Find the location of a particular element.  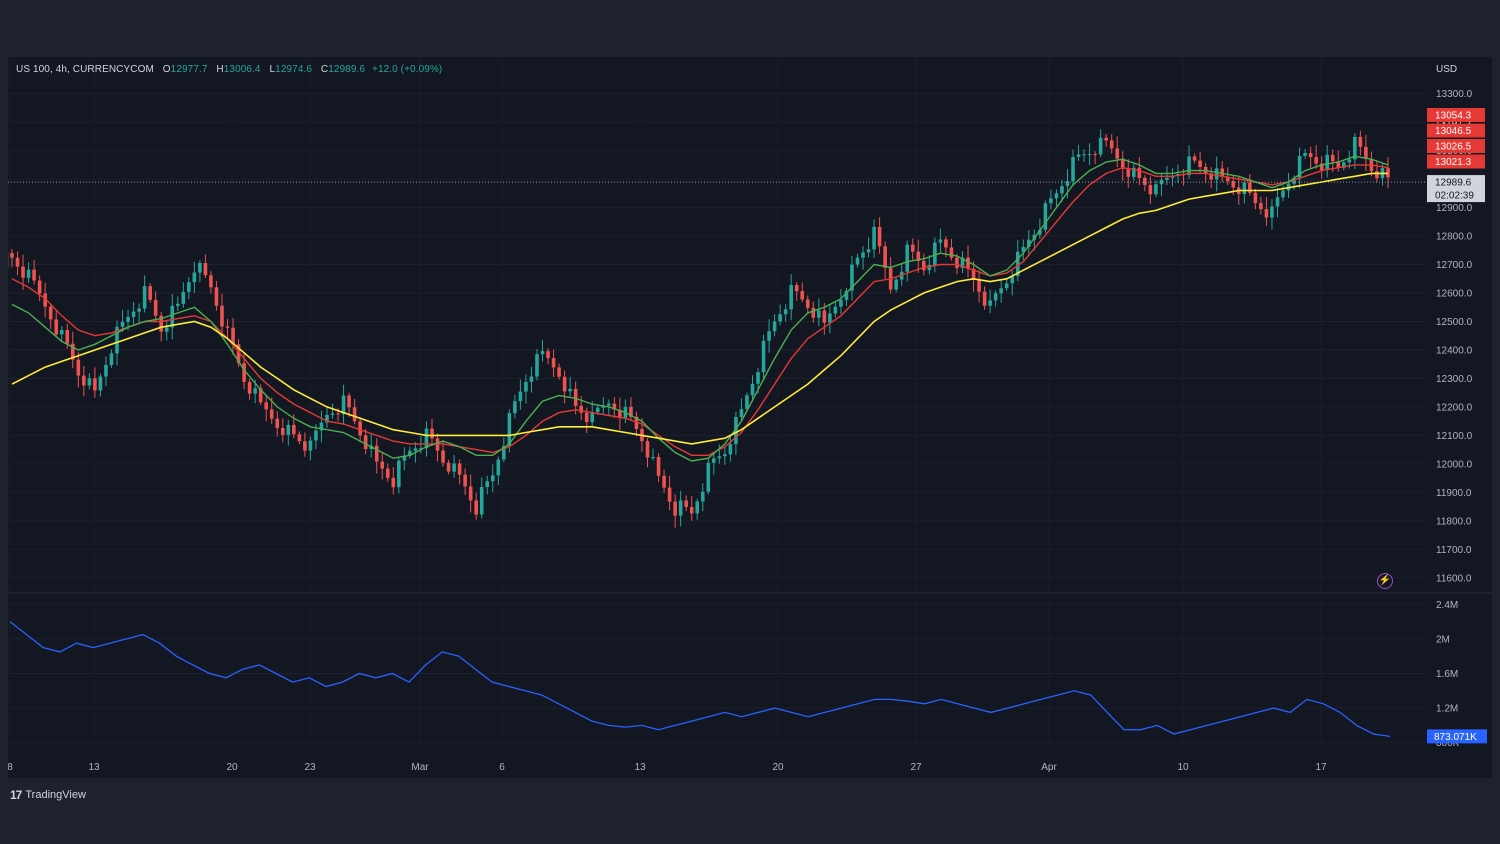

change-value: +12.0 (+0.09%) is located at coordinates (407, 69).